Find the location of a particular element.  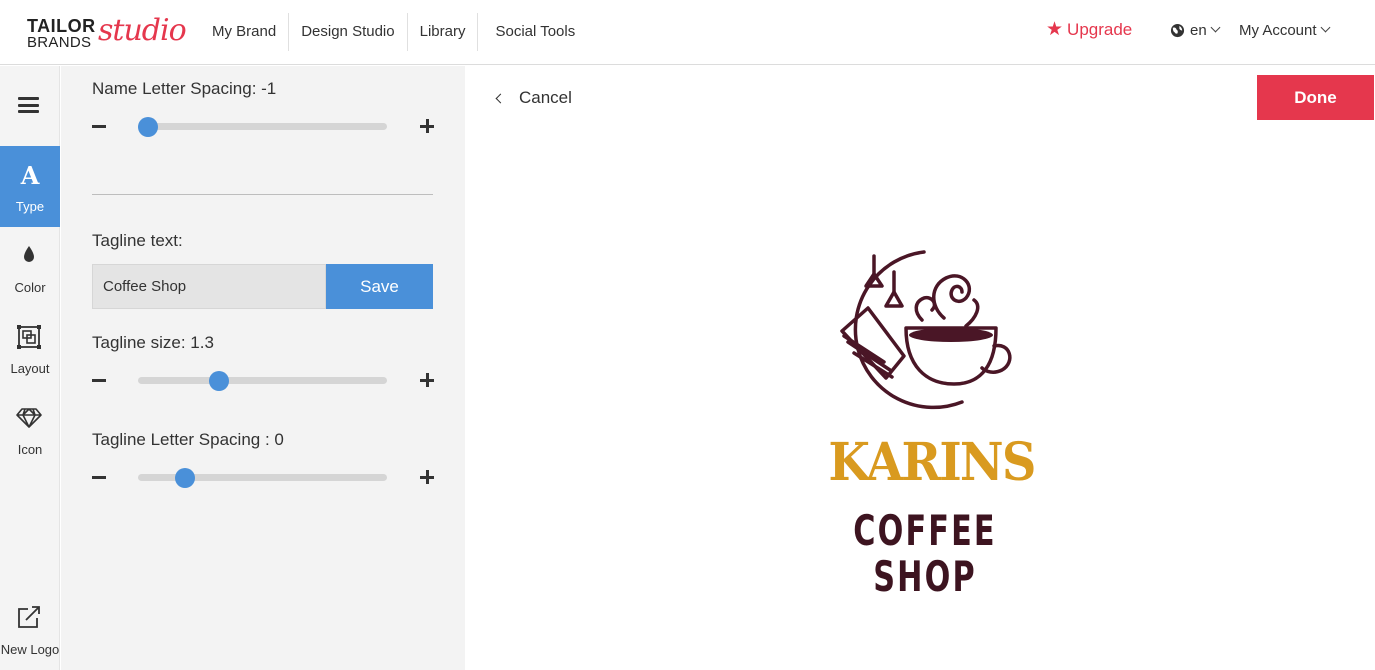

logo-tagline: COFFEE SHOP is located at coordinates (925, 553).